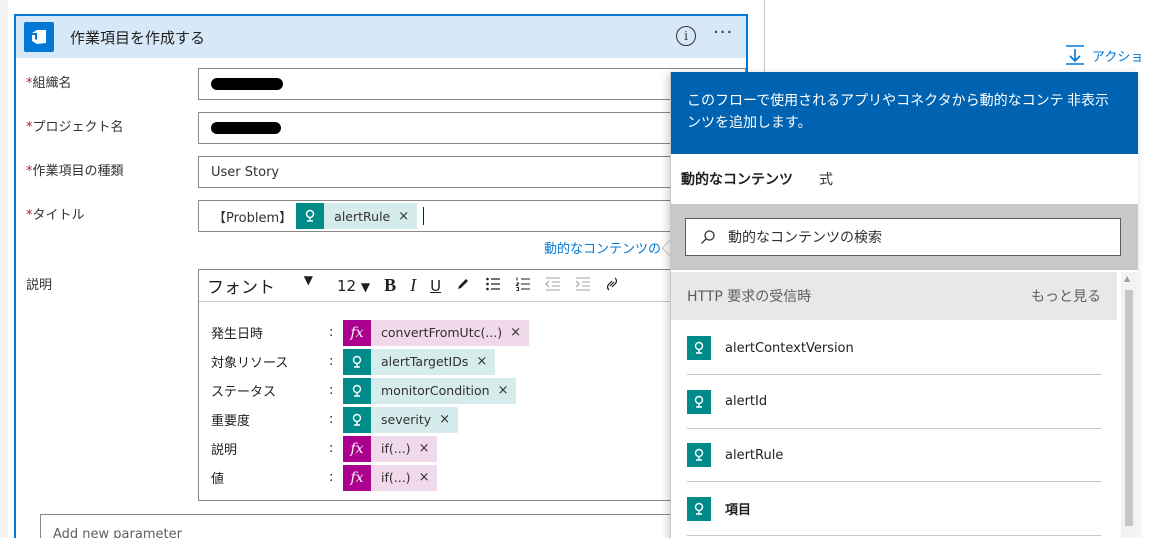  What do you see at coordinates (308, 280) in the screenshot?
I see `chevron-down-icon: ▼` at bounding box center [308, 280].